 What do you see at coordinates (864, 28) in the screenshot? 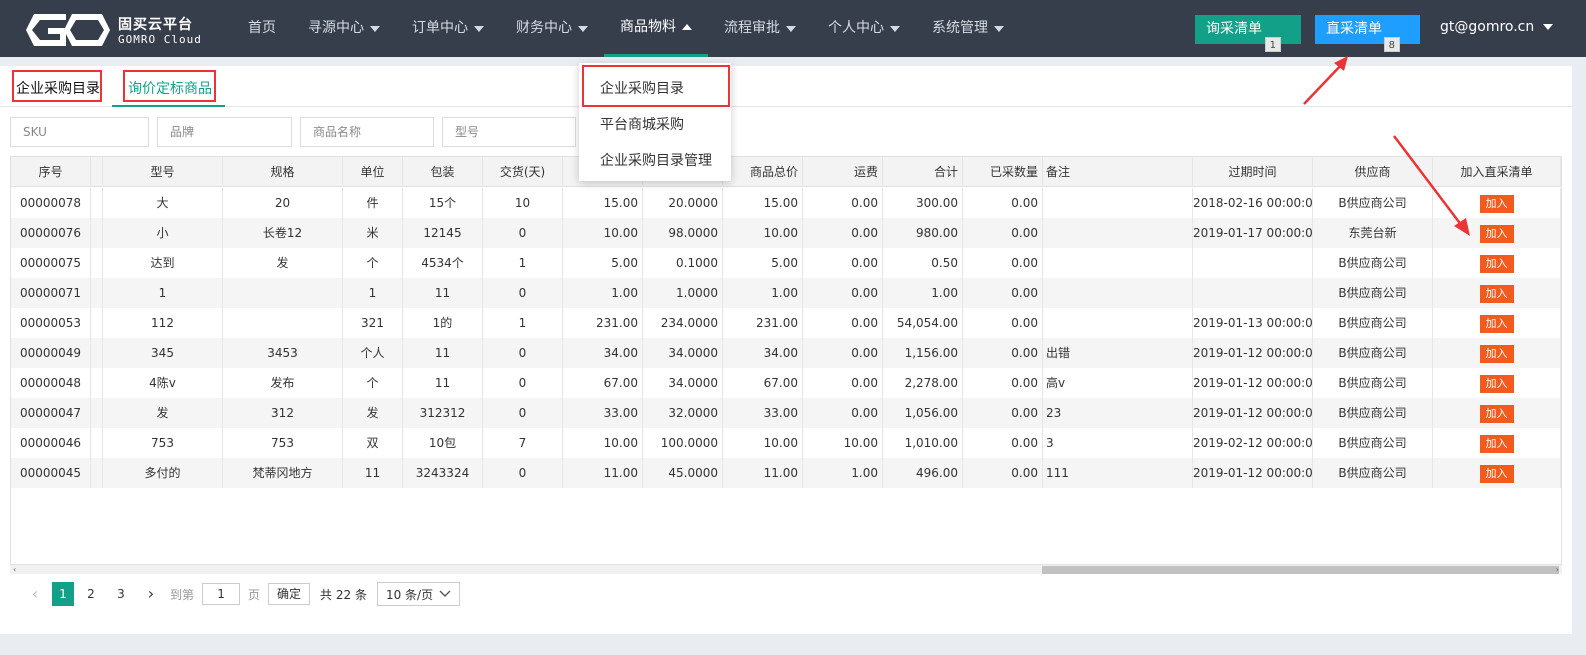
I see `nav-personal: 个人中心` at bounding box center [864, 28].